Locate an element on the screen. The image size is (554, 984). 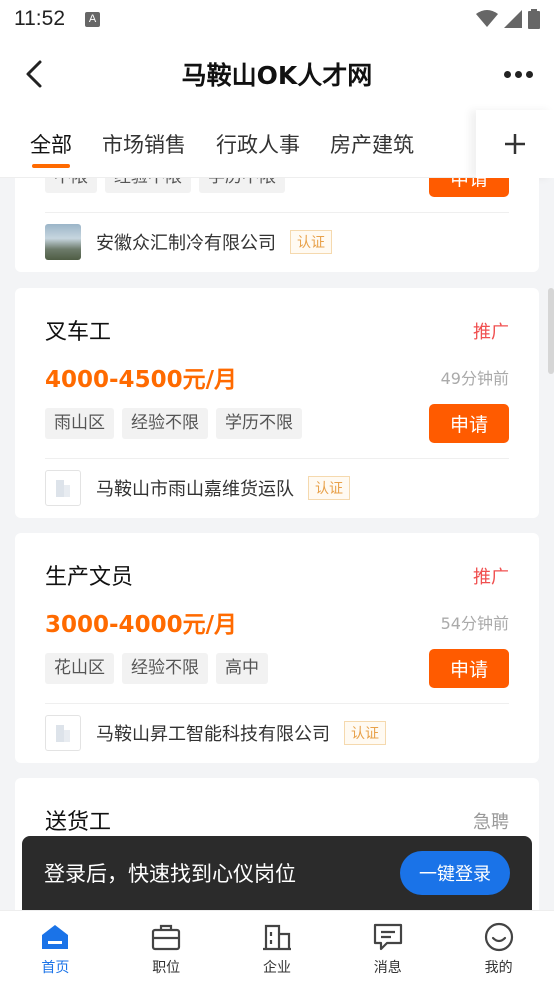
home-icon is located at coordinates (55, 937).